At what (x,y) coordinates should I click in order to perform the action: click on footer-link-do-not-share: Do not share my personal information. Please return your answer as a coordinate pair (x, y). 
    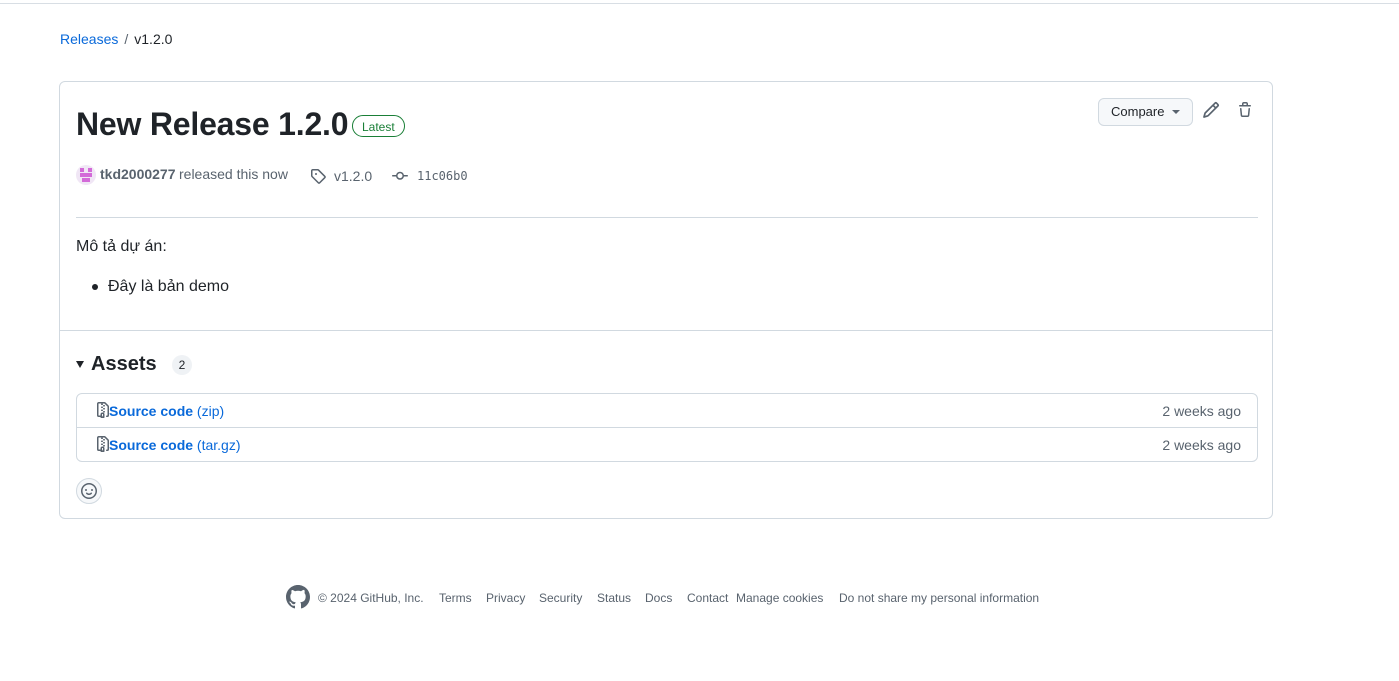
    Looking at the image, I should click on (939, 598).